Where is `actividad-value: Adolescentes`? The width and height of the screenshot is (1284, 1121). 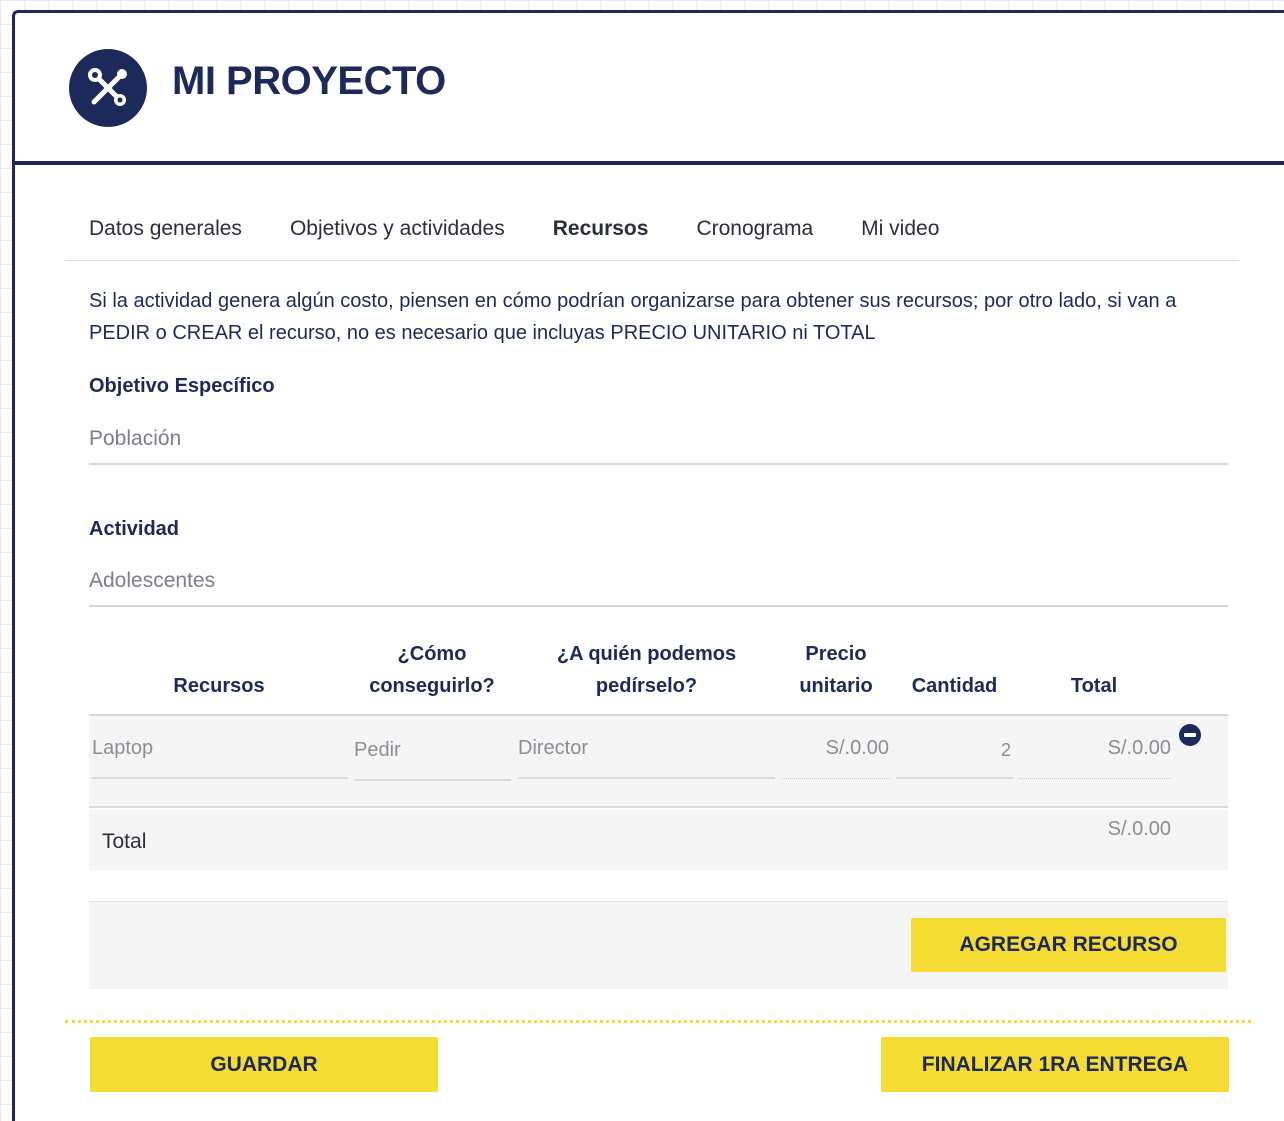
actividad-value: Adolescentes is located at coordinates (658, 585).